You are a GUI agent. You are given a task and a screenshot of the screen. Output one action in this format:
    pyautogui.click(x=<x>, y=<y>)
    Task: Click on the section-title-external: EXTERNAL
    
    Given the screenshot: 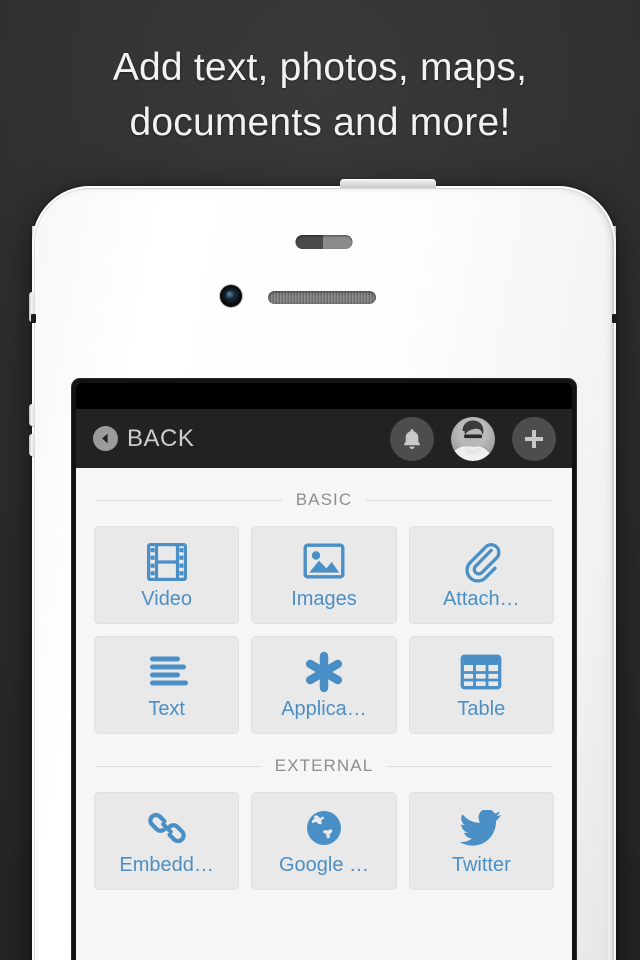 What is the action you would take?
    pyautogui.click(x=324, y=765)
    